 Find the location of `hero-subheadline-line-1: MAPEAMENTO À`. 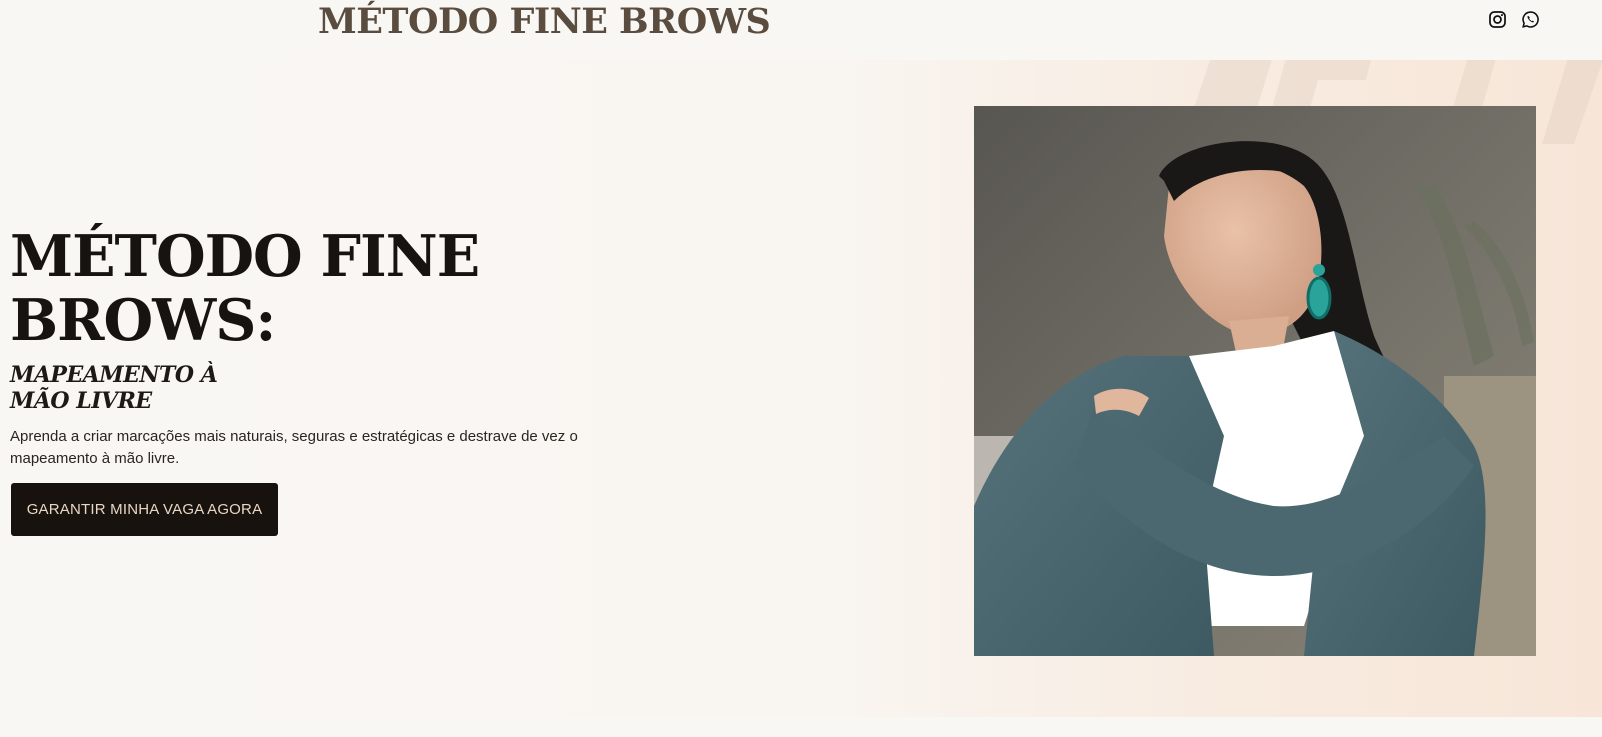

hero-subheadline-line-1: MAPEAMENTO À is located at coordinates (114, 375).